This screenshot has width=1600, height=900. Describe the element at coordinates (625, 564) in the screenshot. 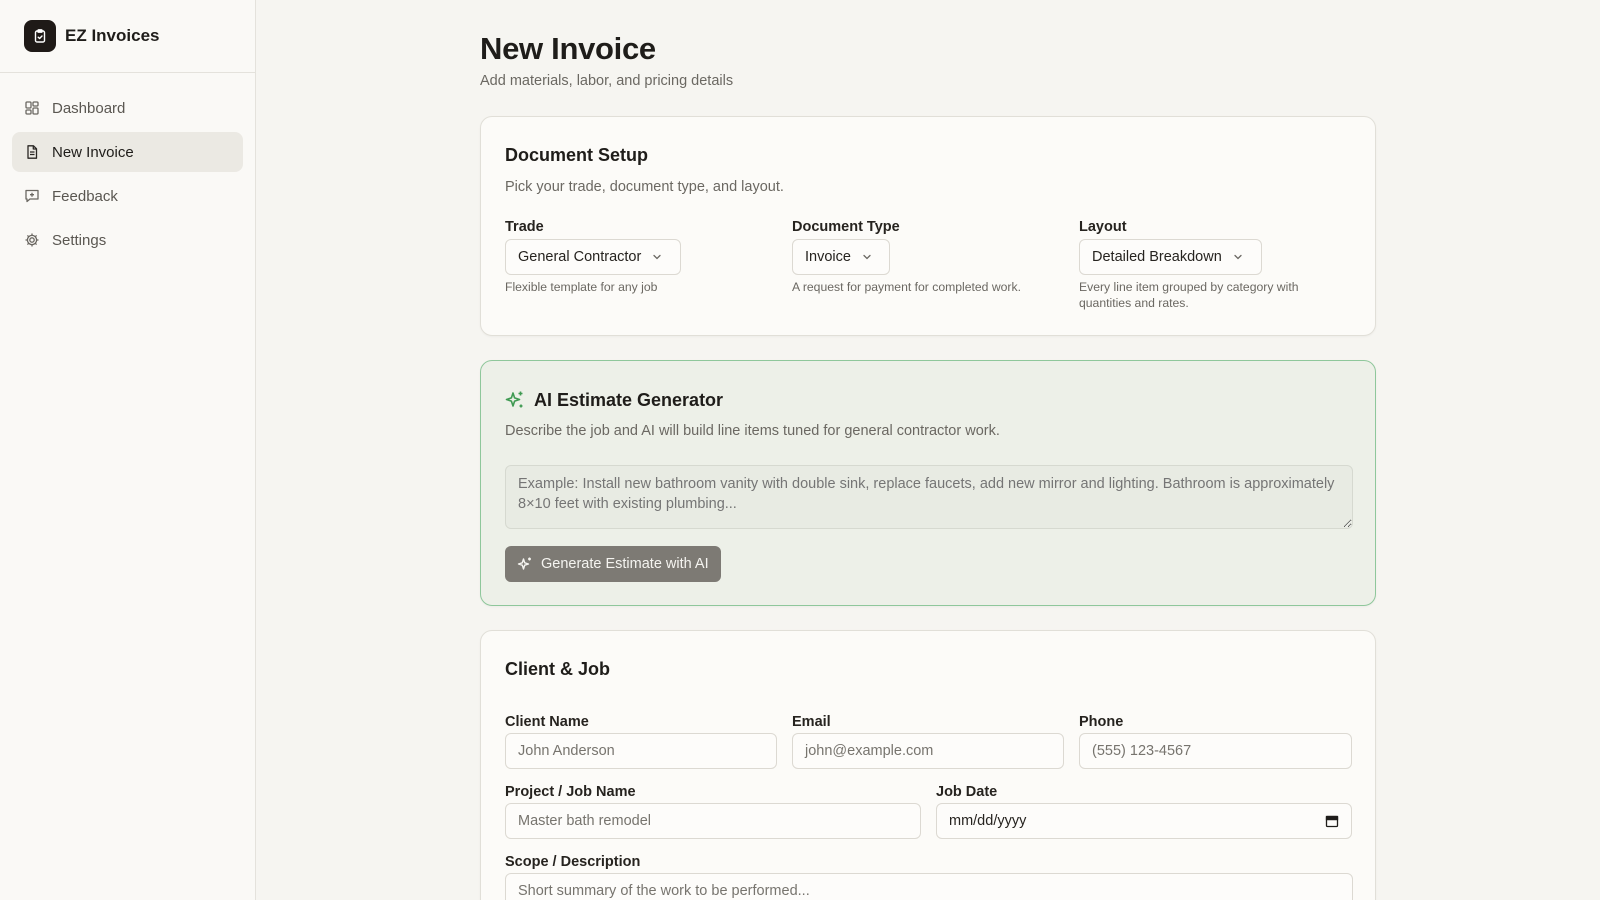

I see `generate-estimate-label: Generate Estimate with AI` at that location.